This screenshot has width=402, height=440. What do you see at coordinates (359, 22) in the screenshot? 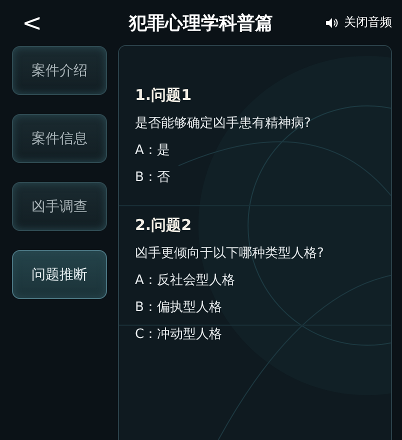
I see `audio-toggle: 关闭音频` at bounding box center [359, 22].